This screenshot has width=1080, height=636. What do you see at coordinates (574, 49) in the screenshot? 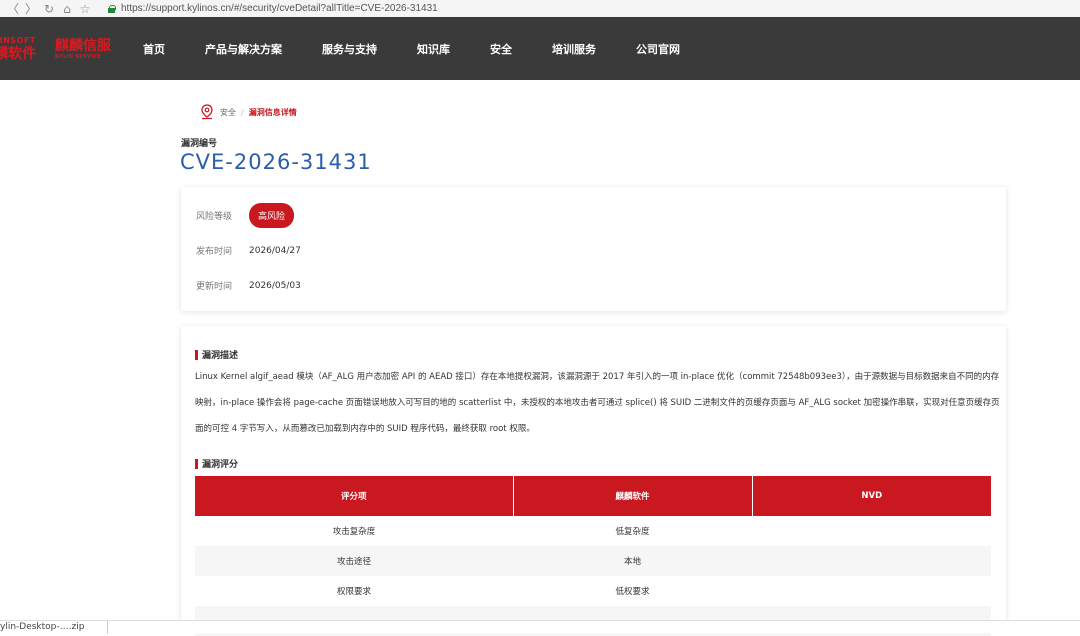
I see `nav-item-training: 培训服务` at bounding box center [574, 49].